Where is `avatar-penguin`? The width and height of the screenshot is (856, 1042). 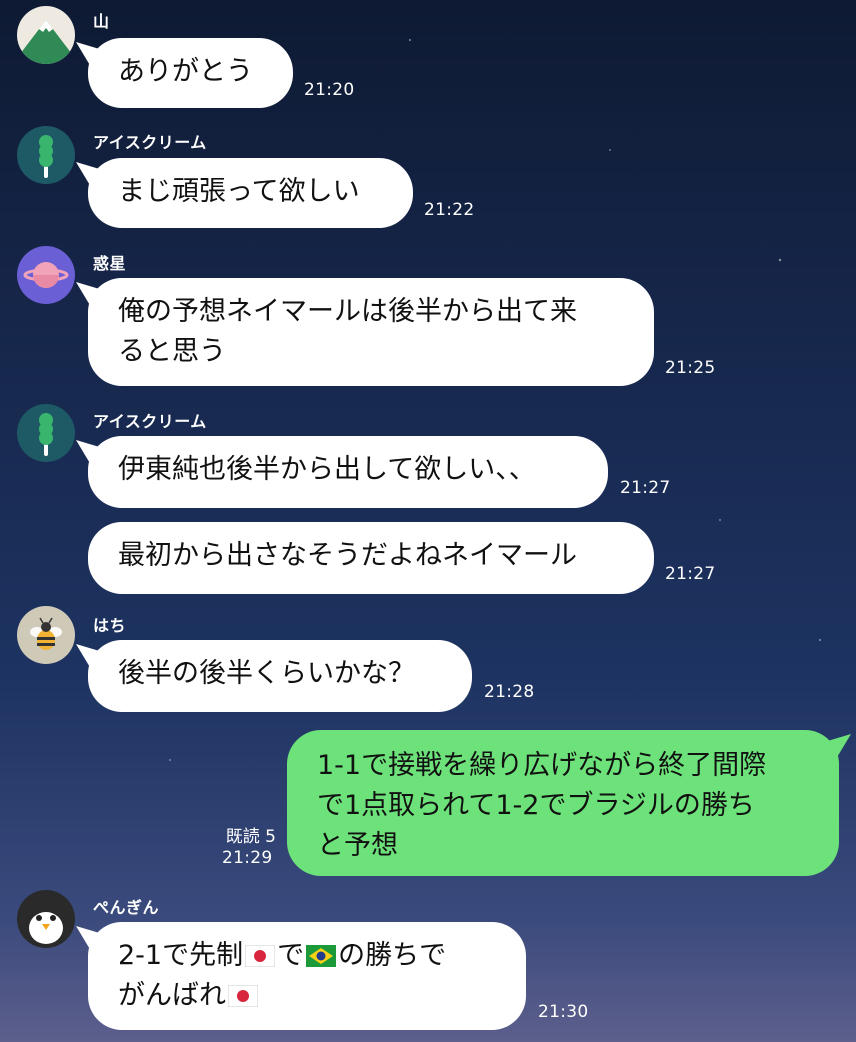 avatar-penguin is located at coordinates (46, 919).